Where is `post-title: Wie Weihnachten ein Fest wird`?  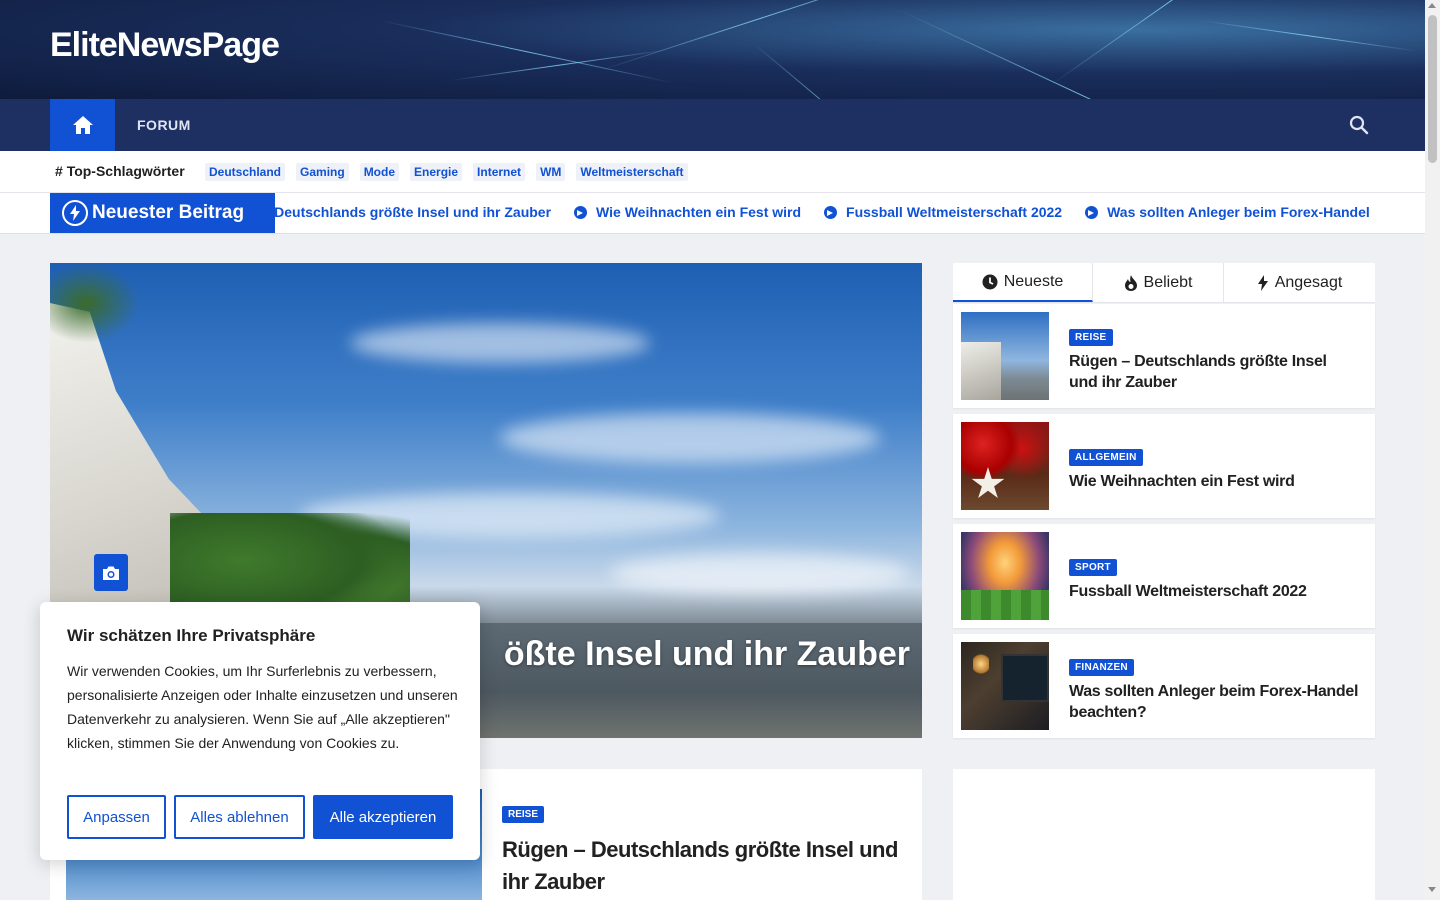
post-title: Wie Weihnachten ein Fest wird is located at coordinates (1214, 481).